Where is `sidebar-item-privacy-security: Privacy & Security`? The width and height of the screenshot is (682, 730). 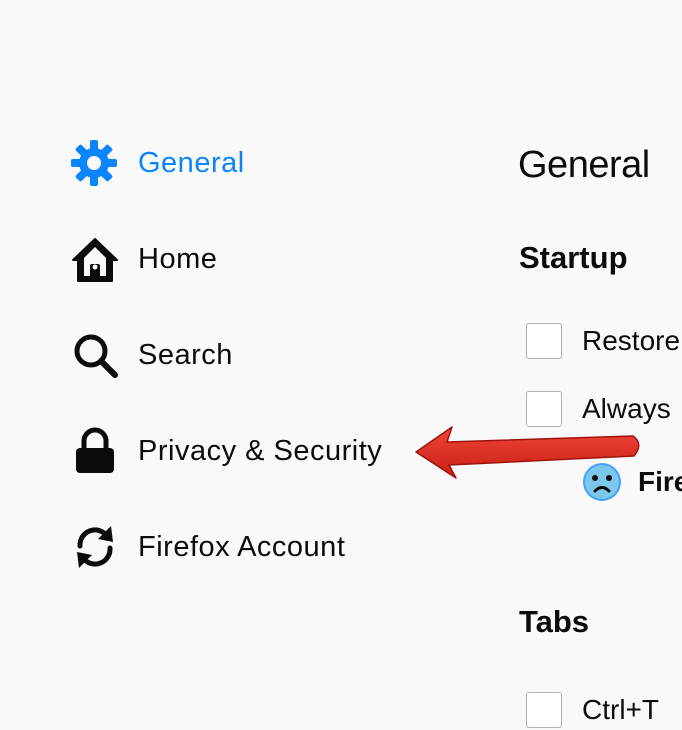
sidebar-item-privacy-security: Privacy & Security is located at coordinates (226, 451).